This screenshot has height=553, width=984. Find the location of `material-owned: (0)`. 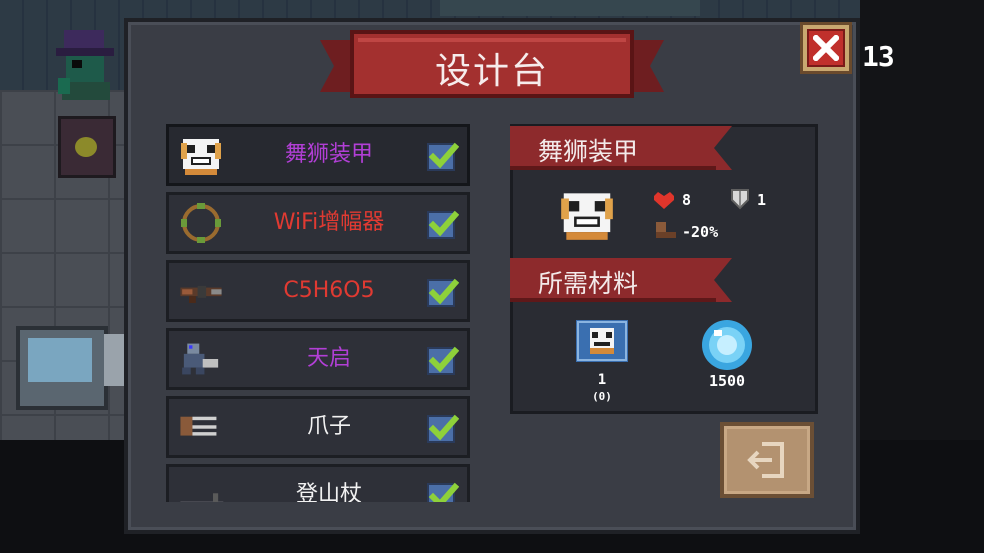

material-owned: (0) is located at coordinates (602, 396).